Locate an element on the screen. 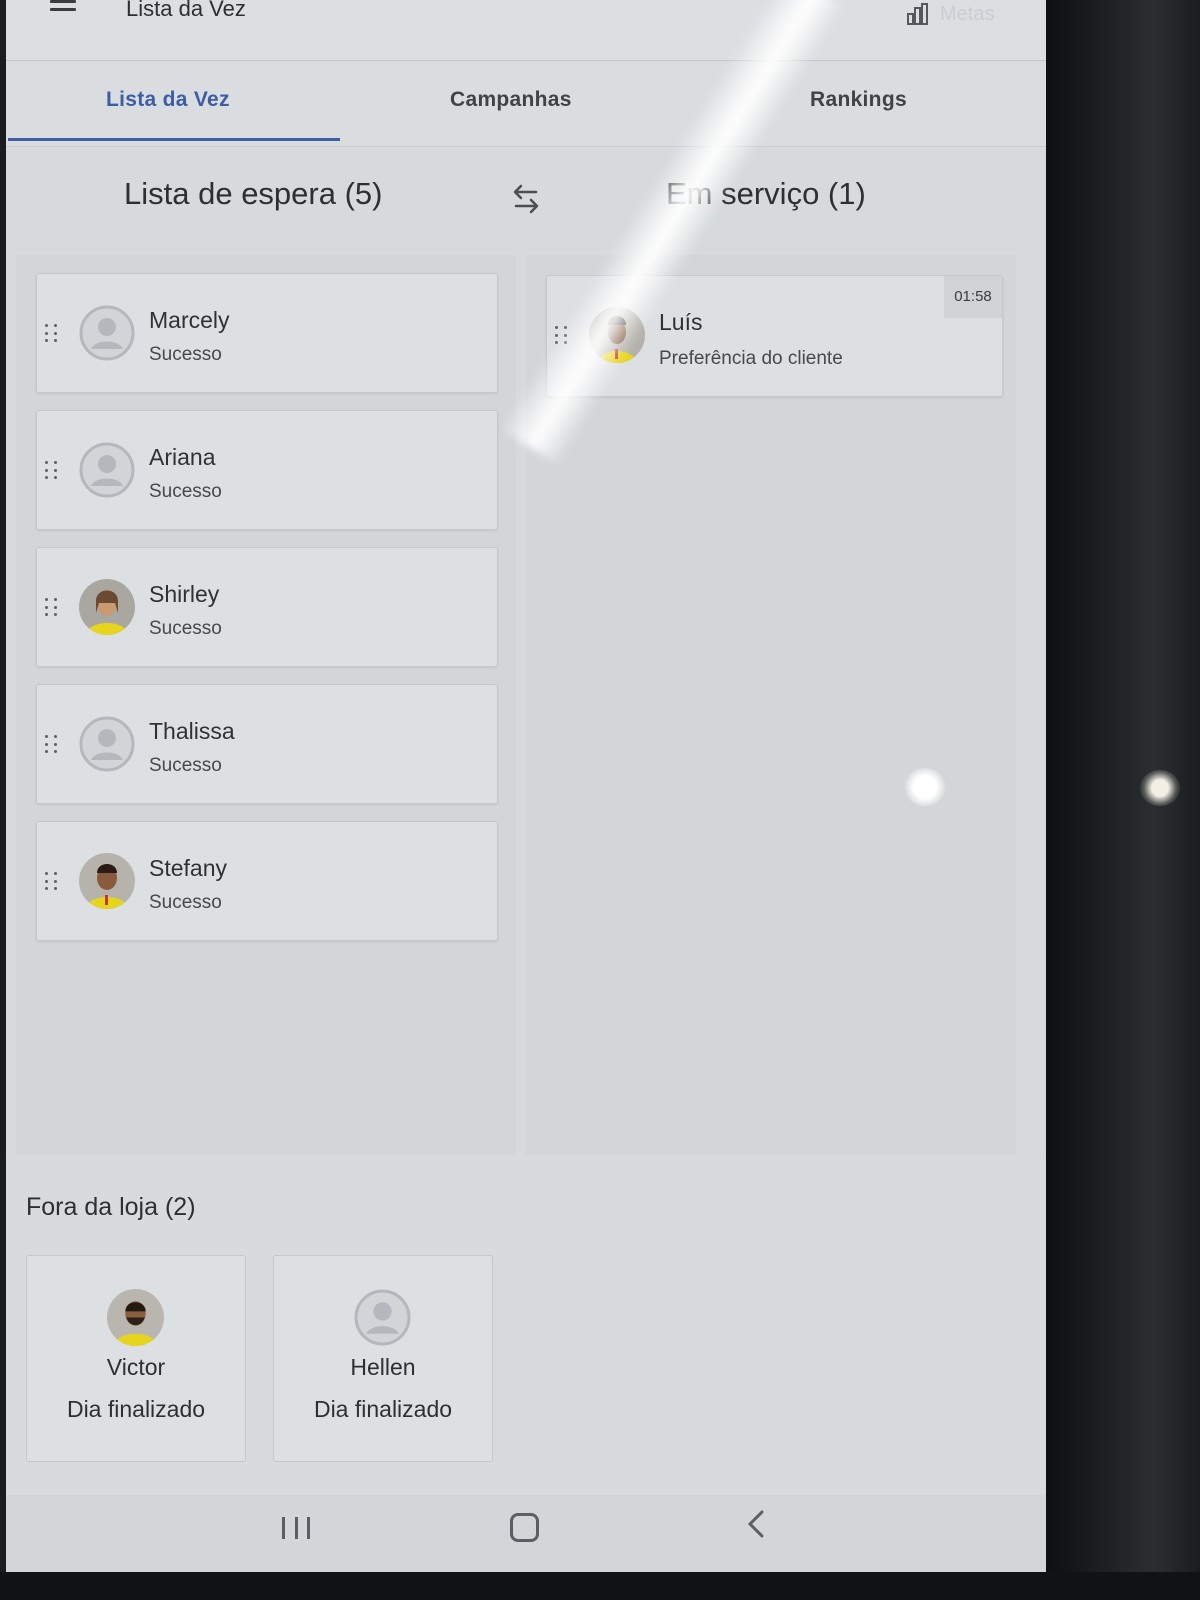 The width and height of the screenshot is (1200, 1600). waiting-card: Stefany Sucesso is located at coordinates (267, 881).